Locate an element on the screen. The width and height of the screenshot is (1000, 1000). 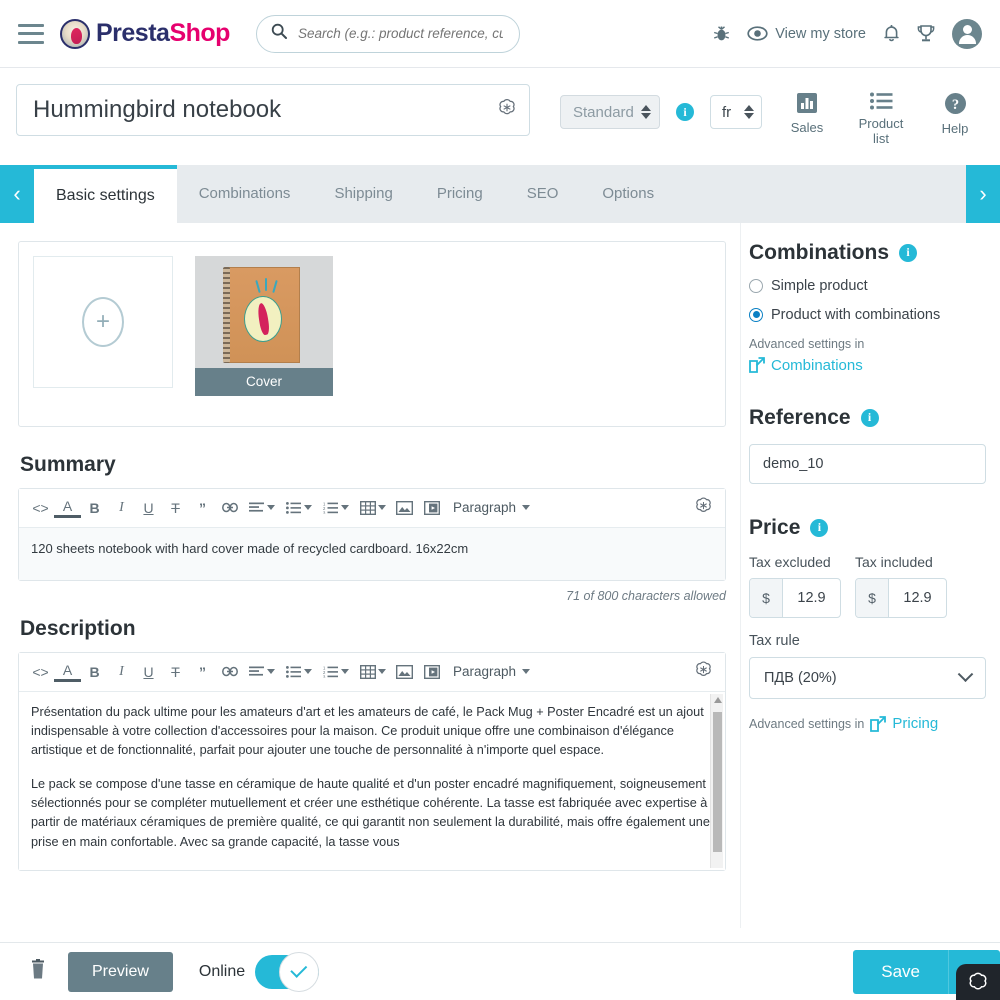
tabs-prev-arrow: ‹ is located at coordinates (17, 193).